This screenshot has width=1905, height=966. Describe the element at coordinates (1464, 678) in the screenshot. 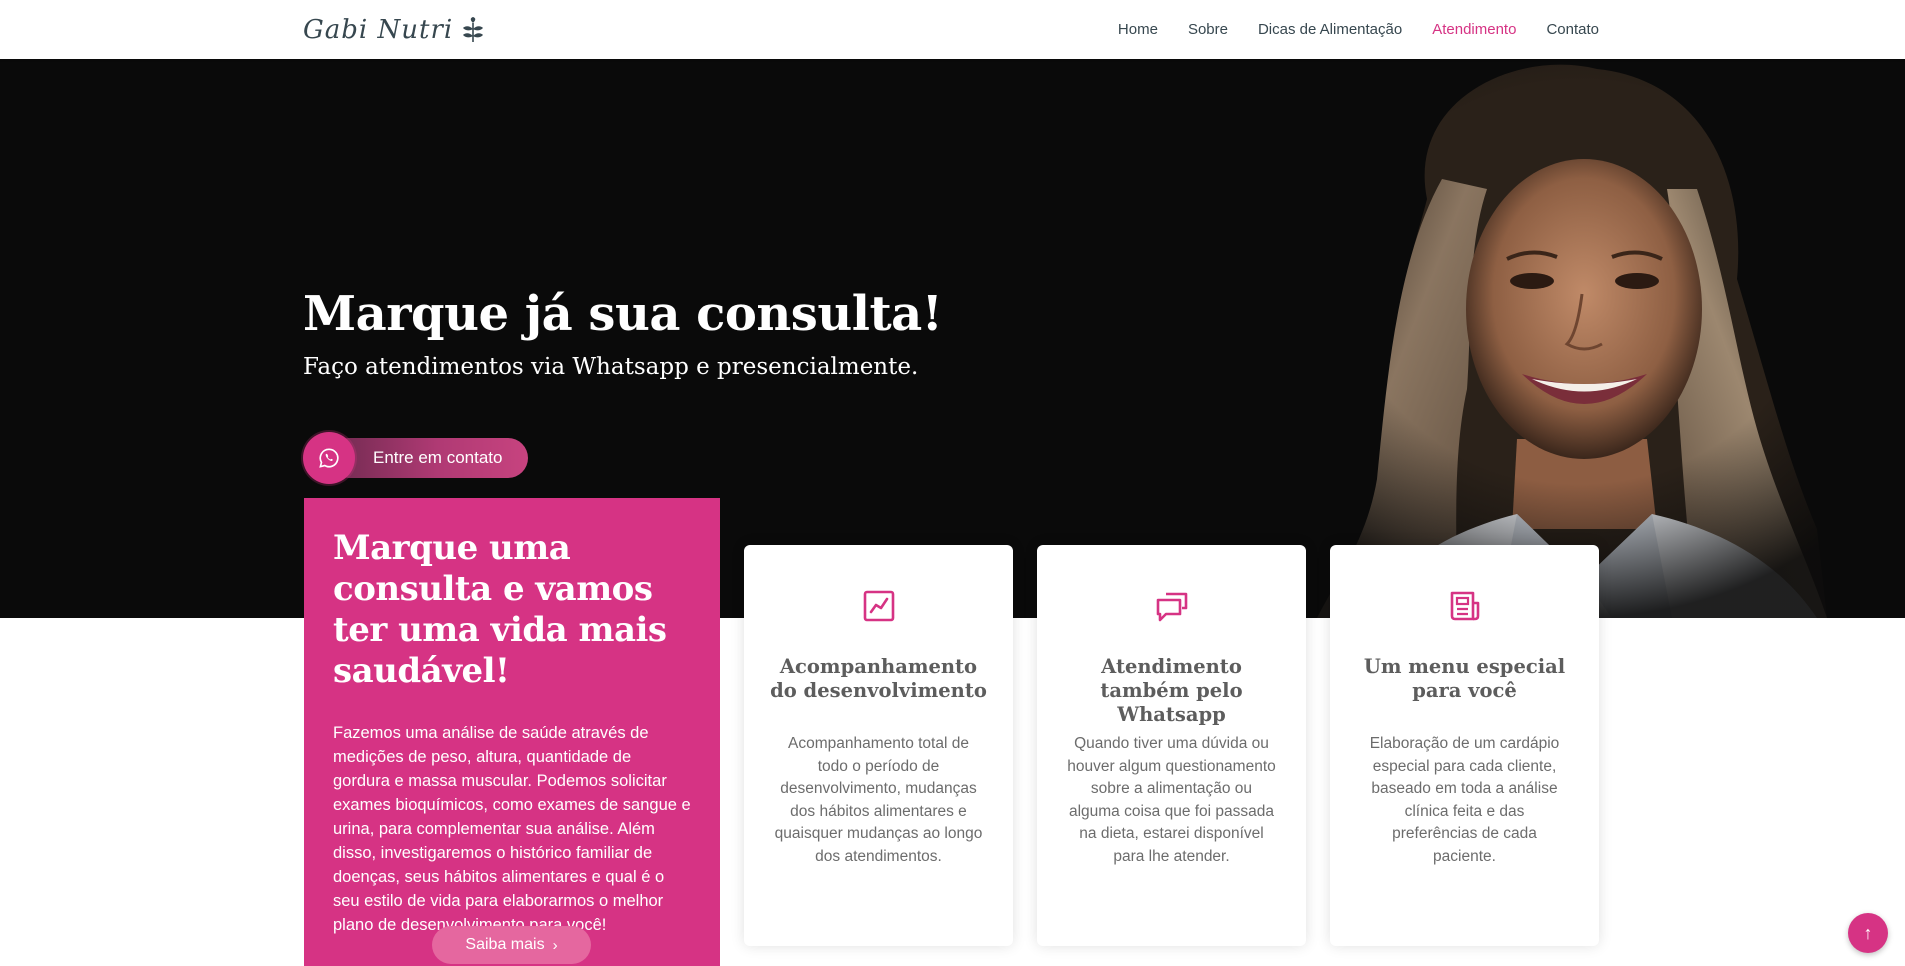

I see `feature-card-title: Um menu especial para você` at that location.